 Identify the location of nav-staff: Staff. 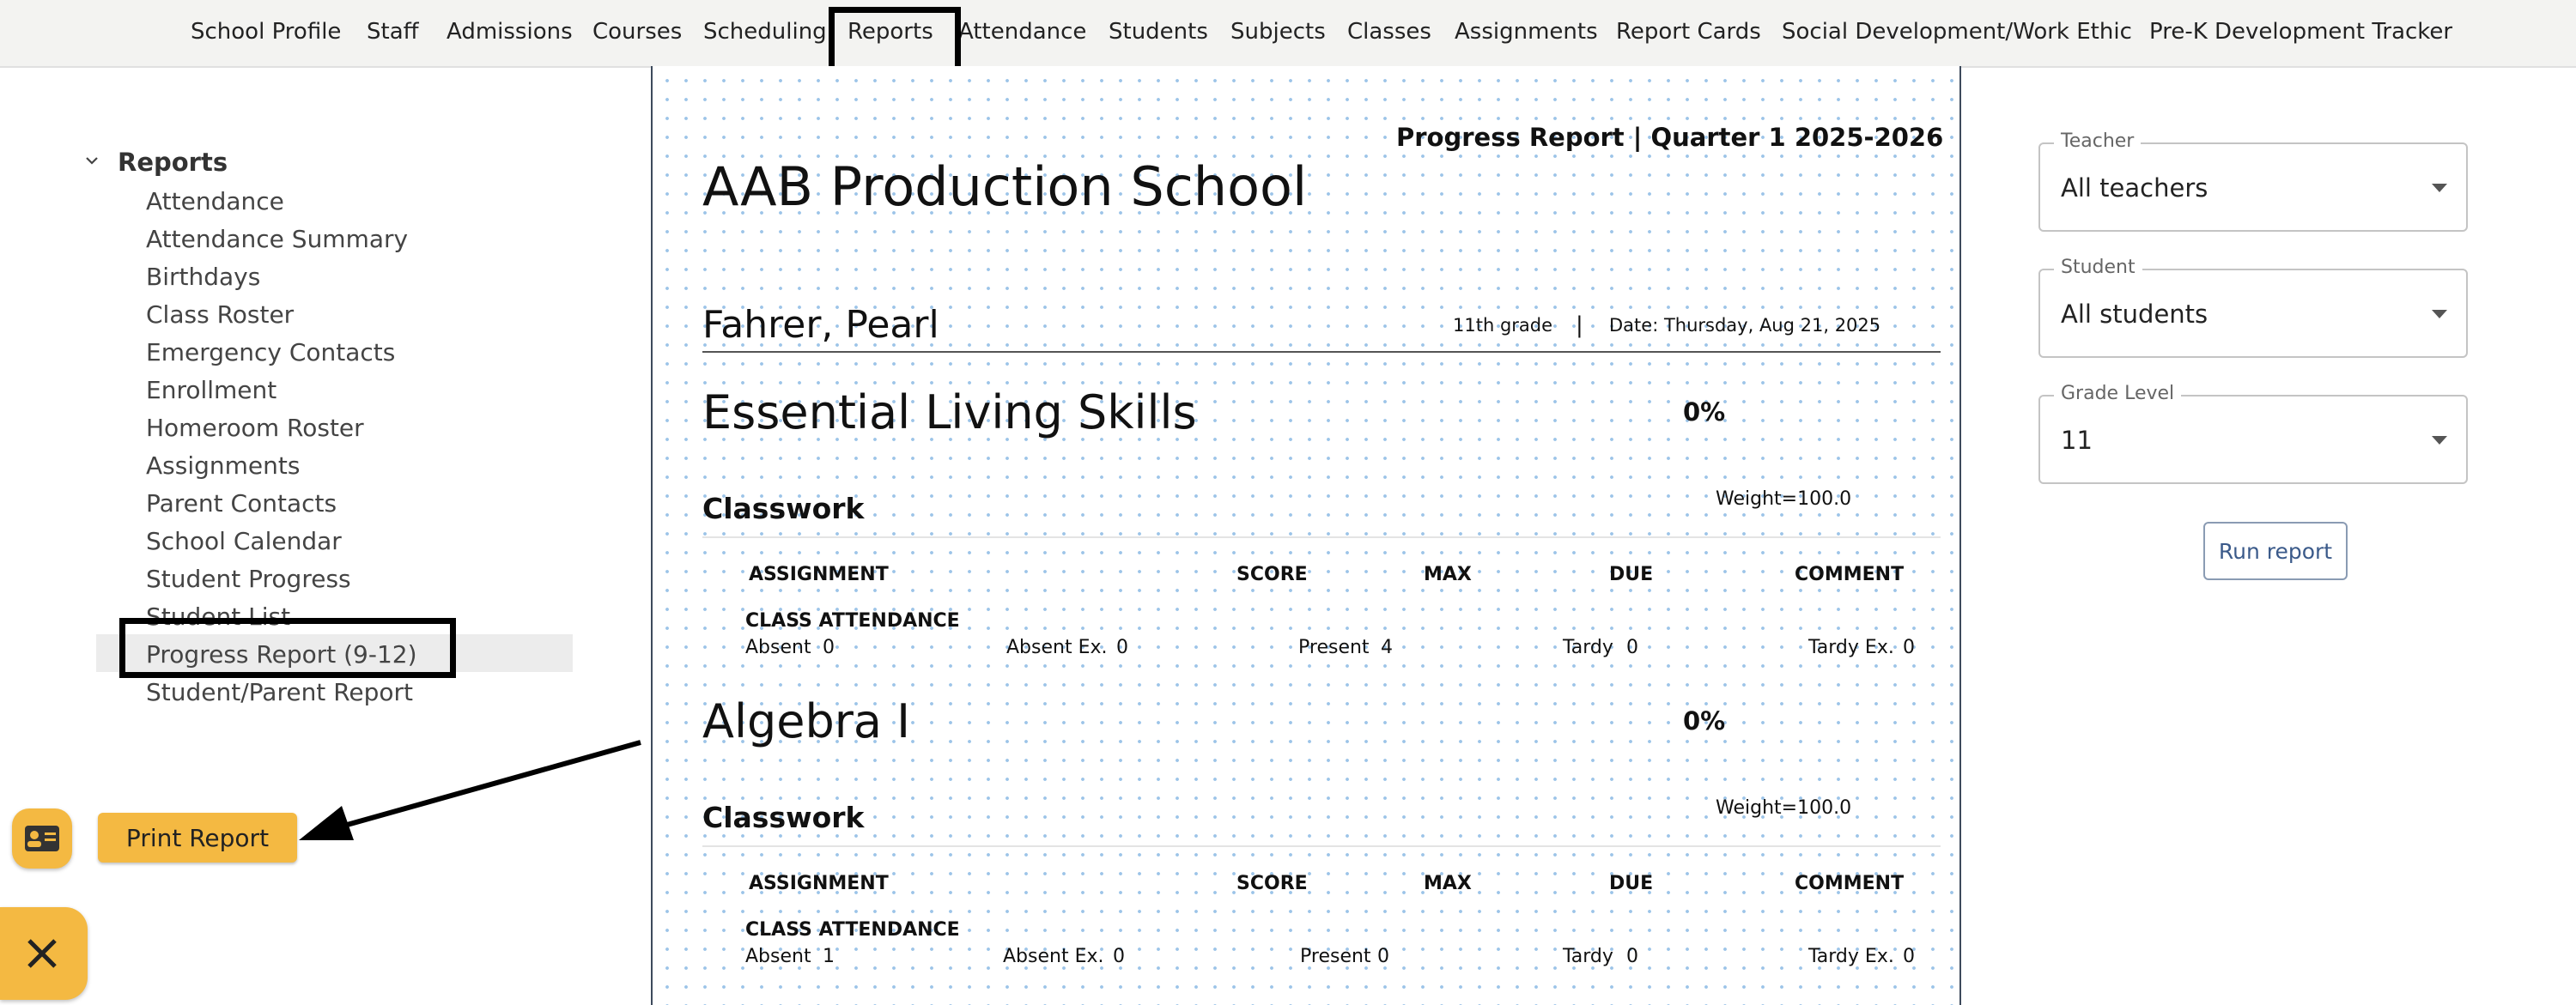
(393, 32).